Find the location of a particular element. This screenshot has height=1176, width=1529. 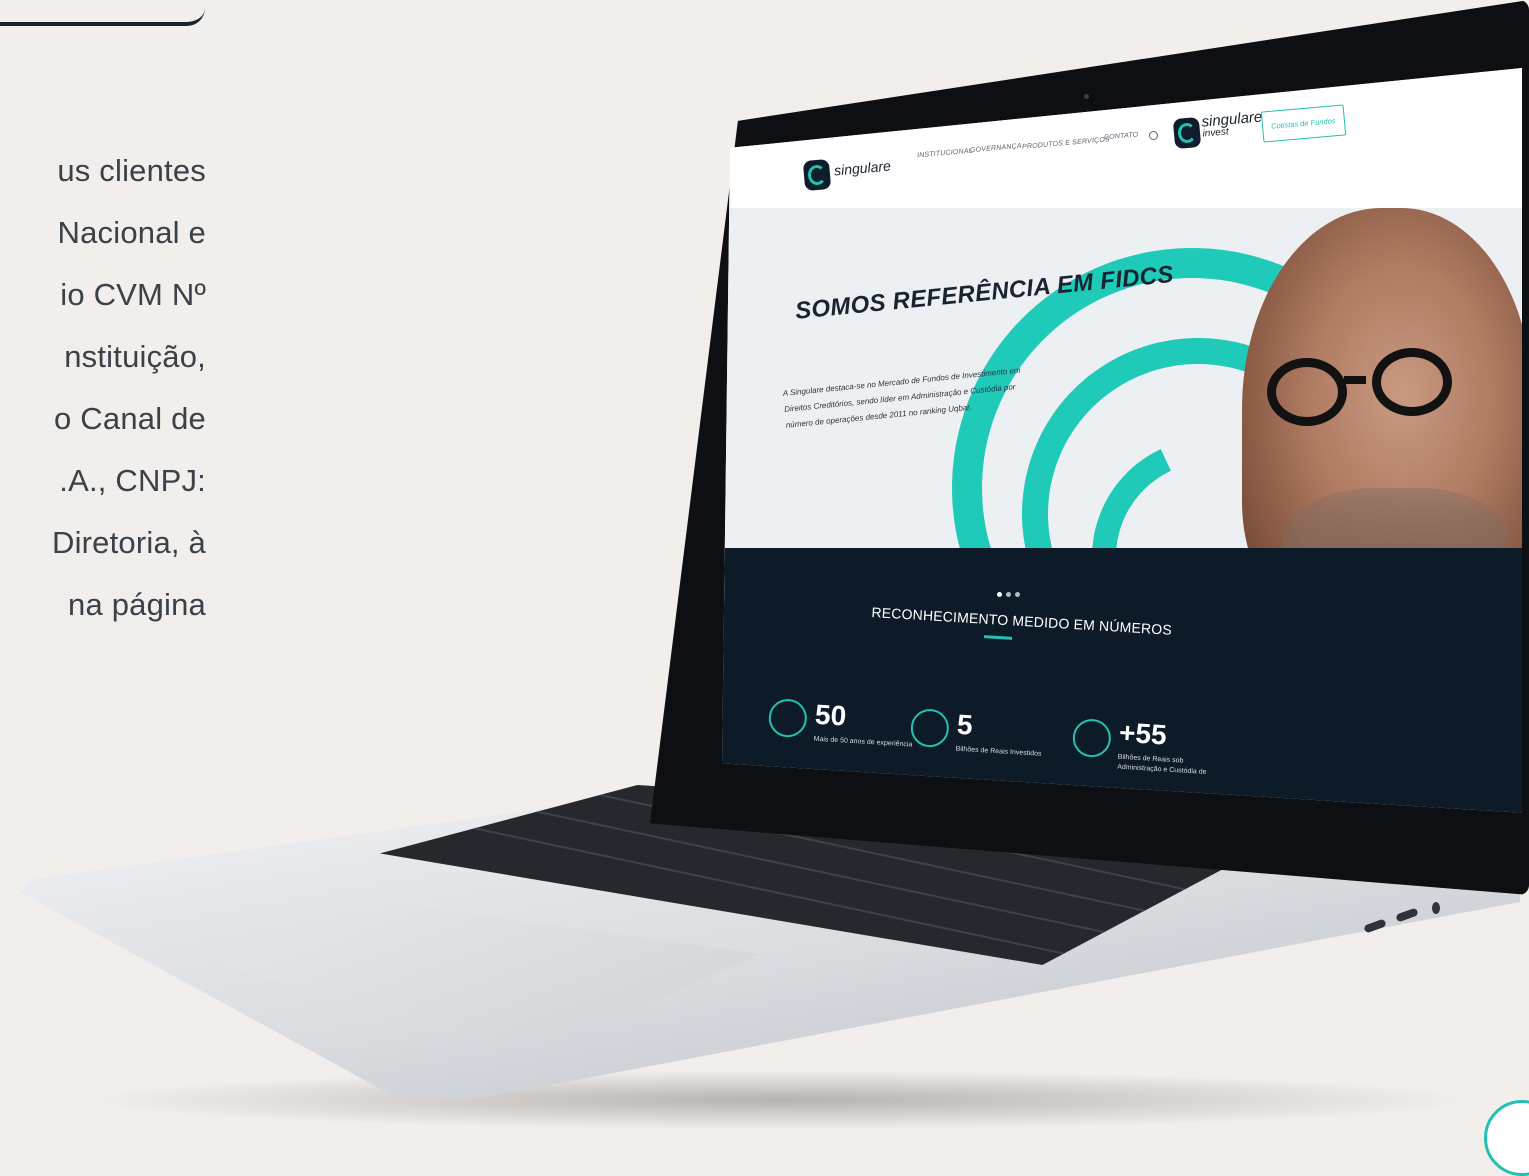

paragraph-line: na página is located at coordinates (137, 604).